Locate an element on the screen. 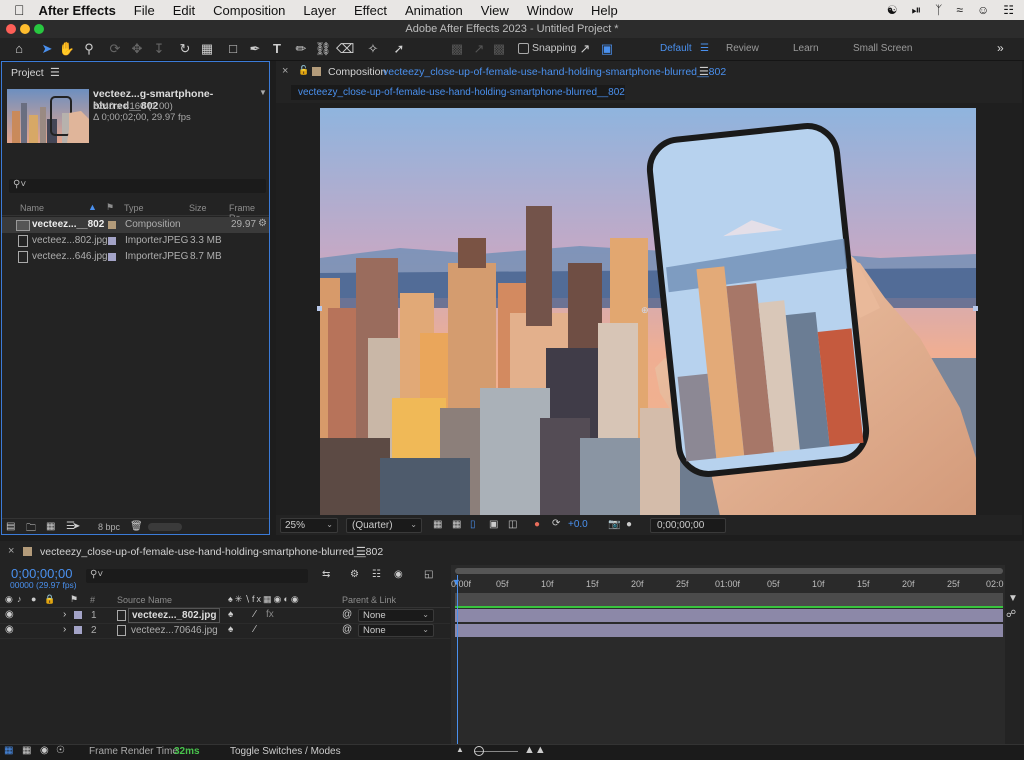  workspace-learn: Learn is located at coordinates (806, 48).